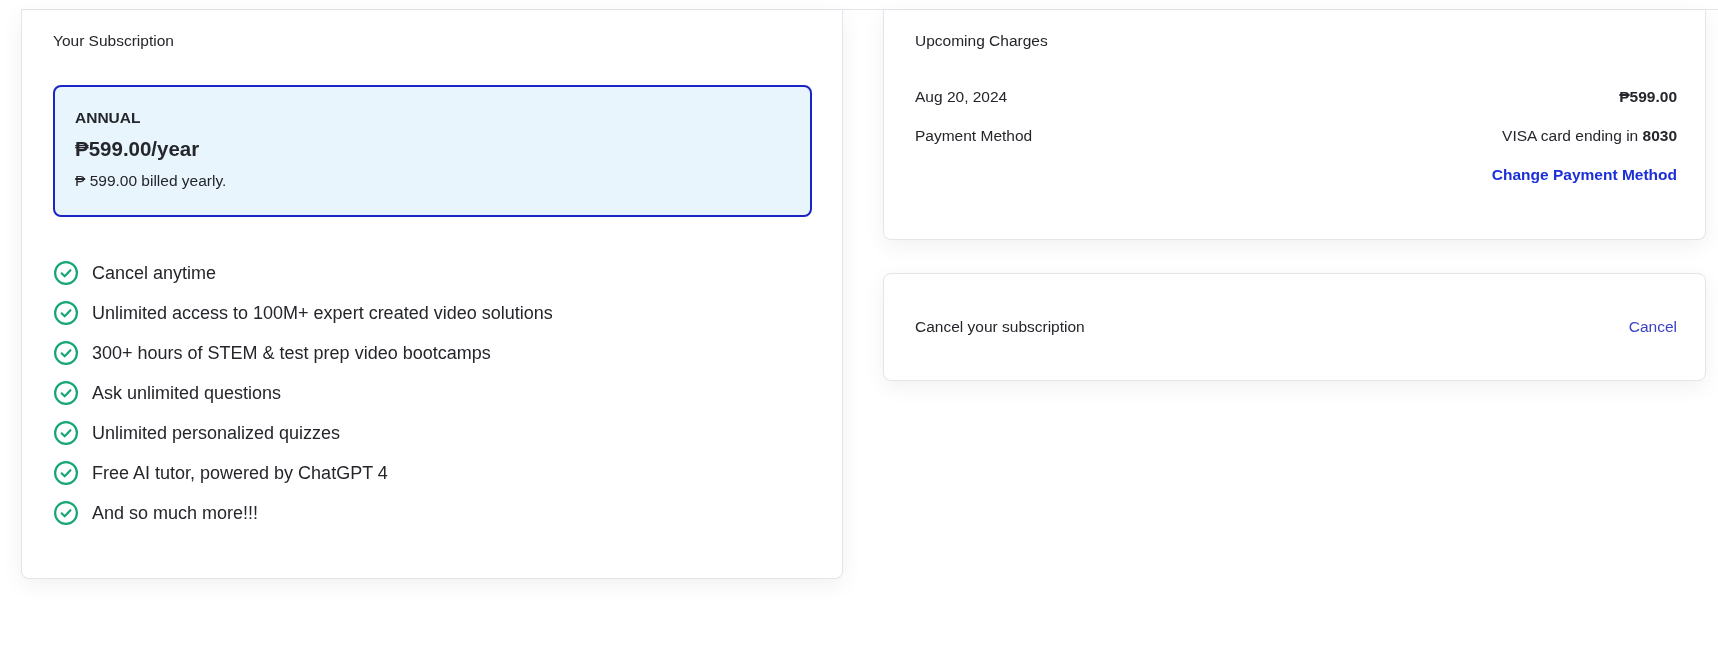 This screenshot has height=646, width=1718. Describe the element at coordinates (240, 473) in the screenshot. I see `feature-text: Free AI tutor, powered by ChatGPT 4` at that location.